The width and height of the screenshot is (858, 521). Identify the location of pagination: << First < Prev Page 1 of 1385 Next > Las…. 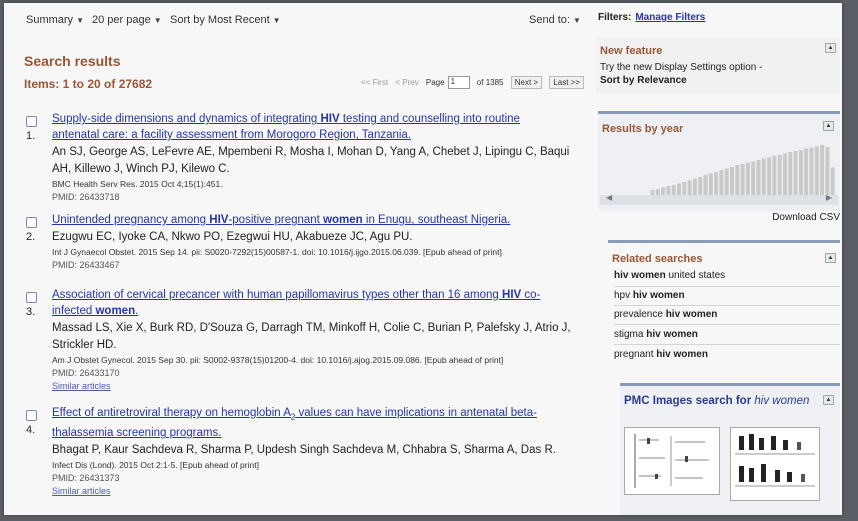
(470, 82).